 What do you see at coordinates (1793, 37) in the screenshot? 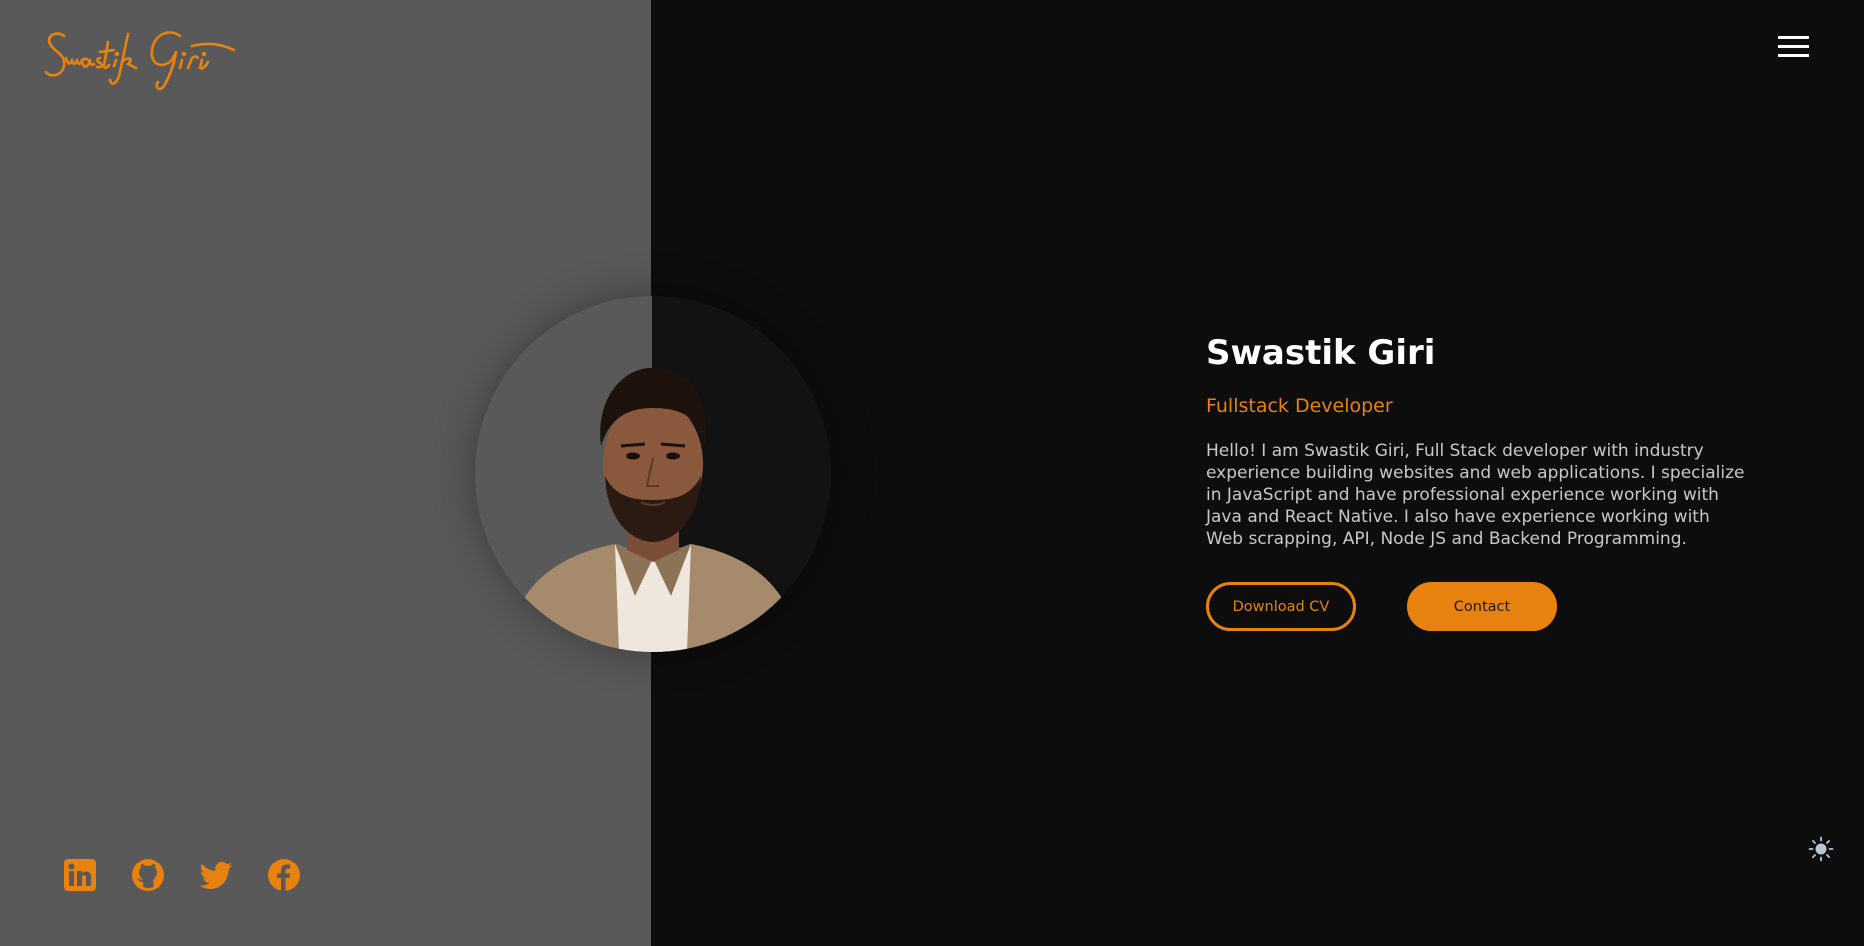
I see `hamburger-menu-icon` at bounding box center [1793, 37].